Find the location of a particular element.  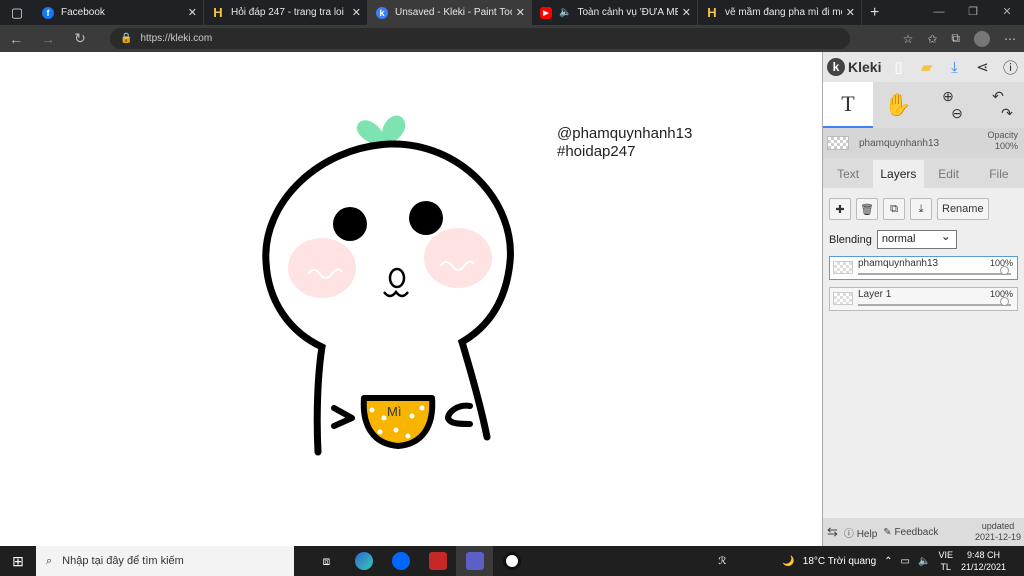

tab-hoidap: H Hỏi đáp 247 - trang tra loi ✕ is located at coordinates (286, 12).